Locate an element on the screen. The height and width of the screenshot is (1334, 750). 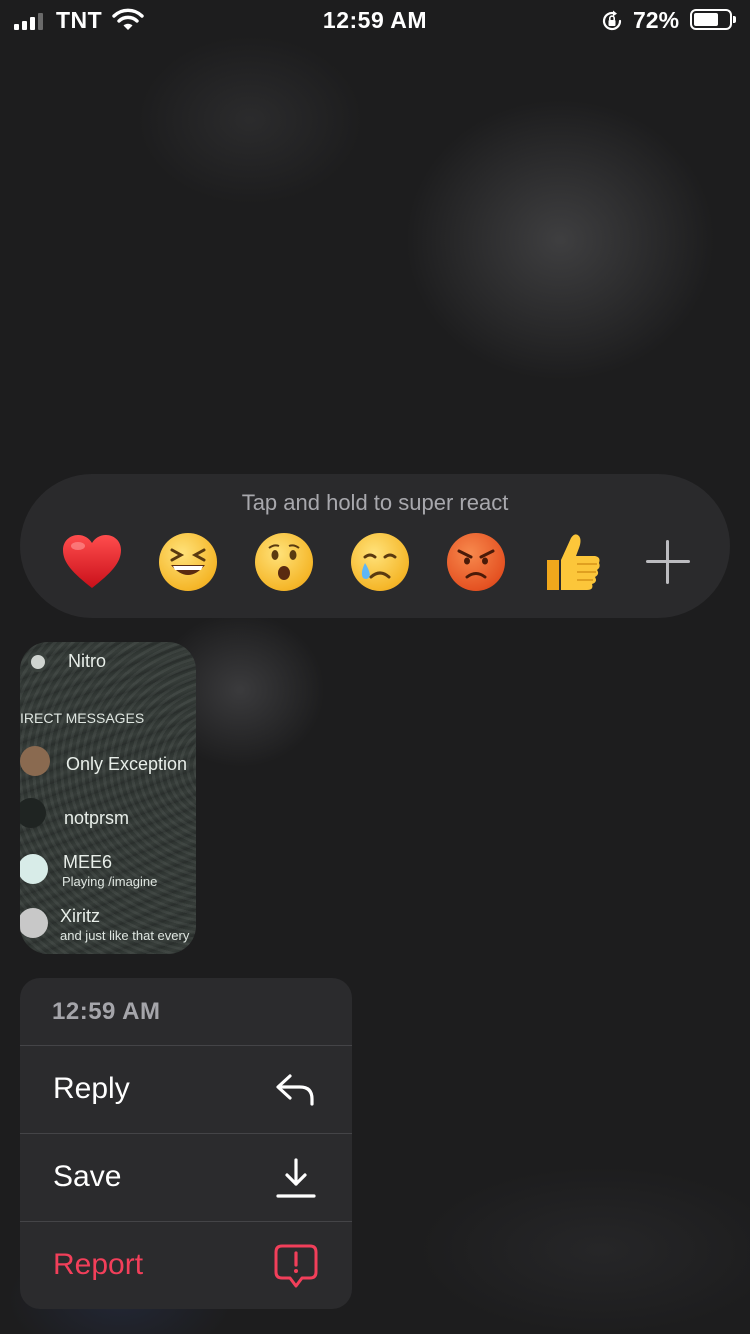
reply-icon is located at coordinates (295, 1090).